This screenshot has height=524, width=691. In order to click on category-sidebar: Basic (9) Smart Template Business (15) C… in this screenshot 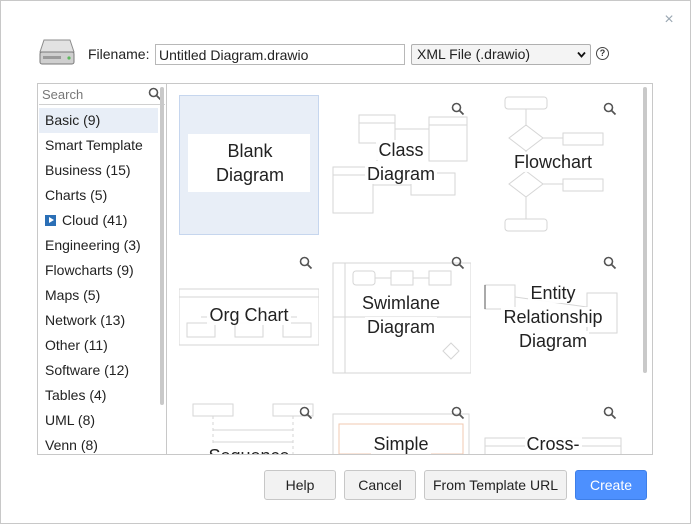, I will do `click(101, 269)`.